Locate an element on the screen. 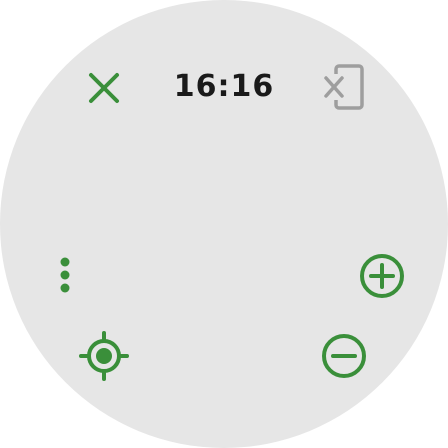 This screenshot has height=448, width=448. more-options-button is located at coordinates (65, 275).